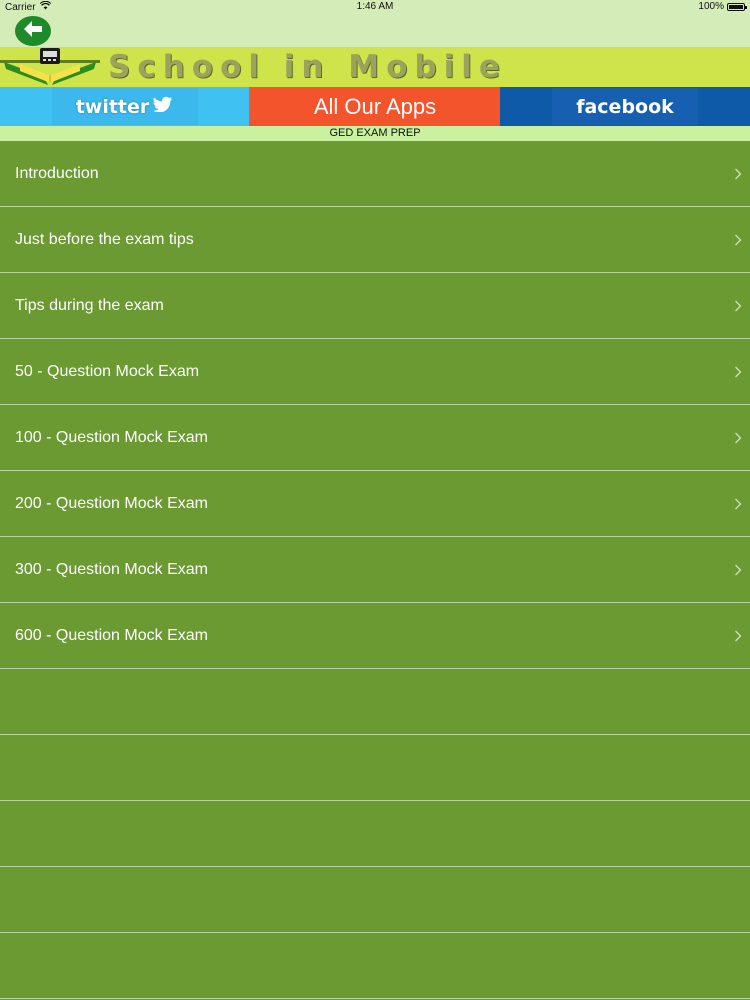 This screenshot has height=1000, width=750. What do you see at coordinates (111, 569) in the screenshot?
I see `list-item-label: 300 - Question Mock Exam` at bounding box center [111, 569].